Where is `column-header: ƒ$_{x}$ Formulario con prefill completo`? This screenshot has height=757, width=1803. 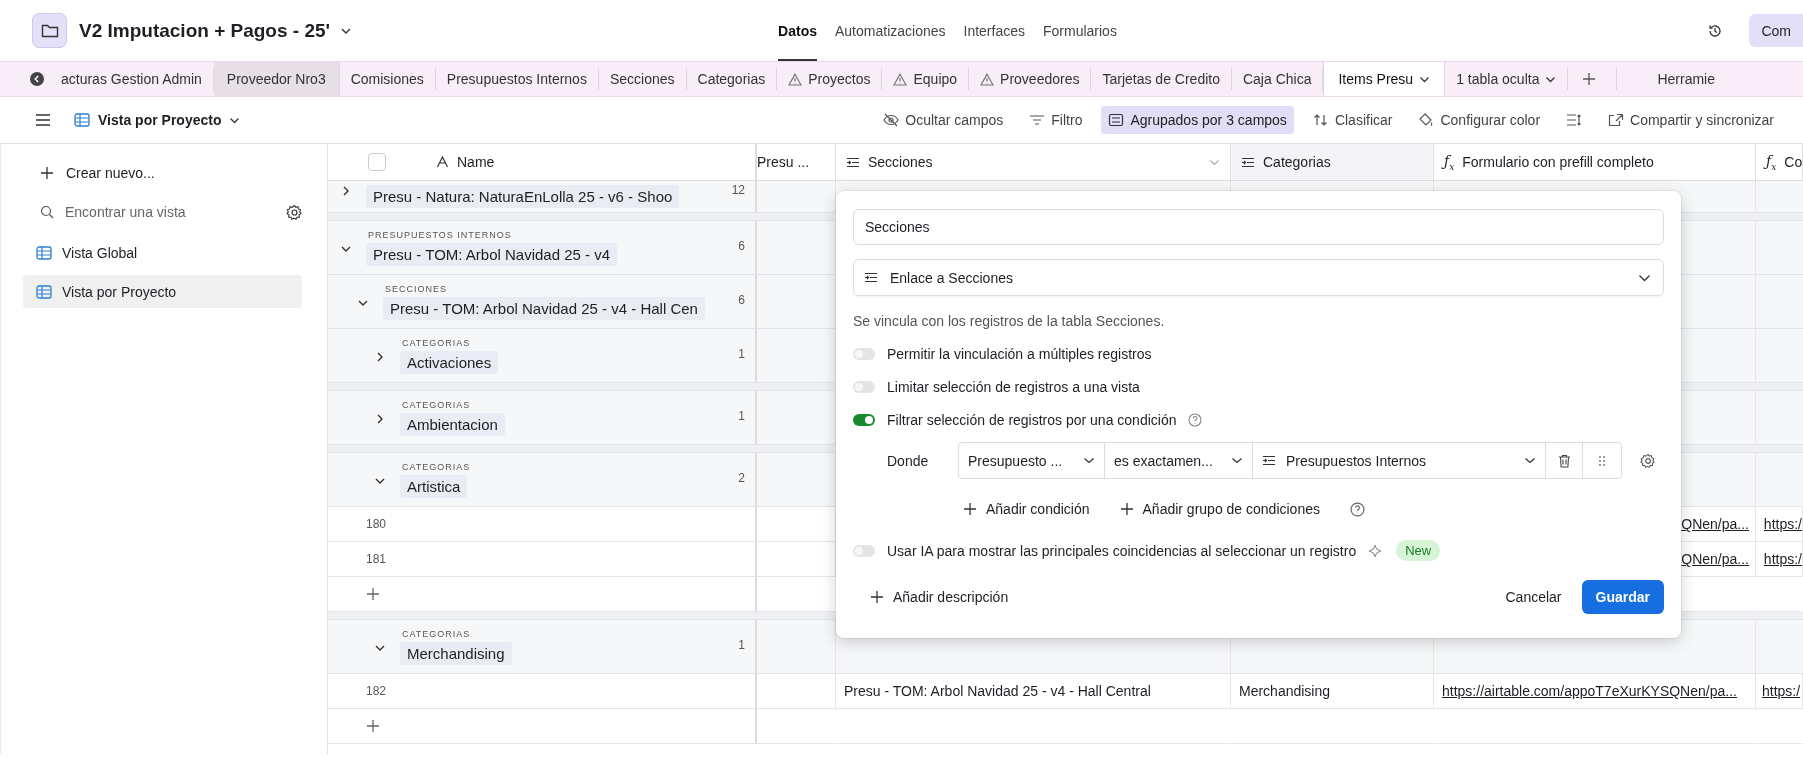 column-header: ƒ$_{x}$ Formulario con prefill completo is located at coordinates (1595, 162).